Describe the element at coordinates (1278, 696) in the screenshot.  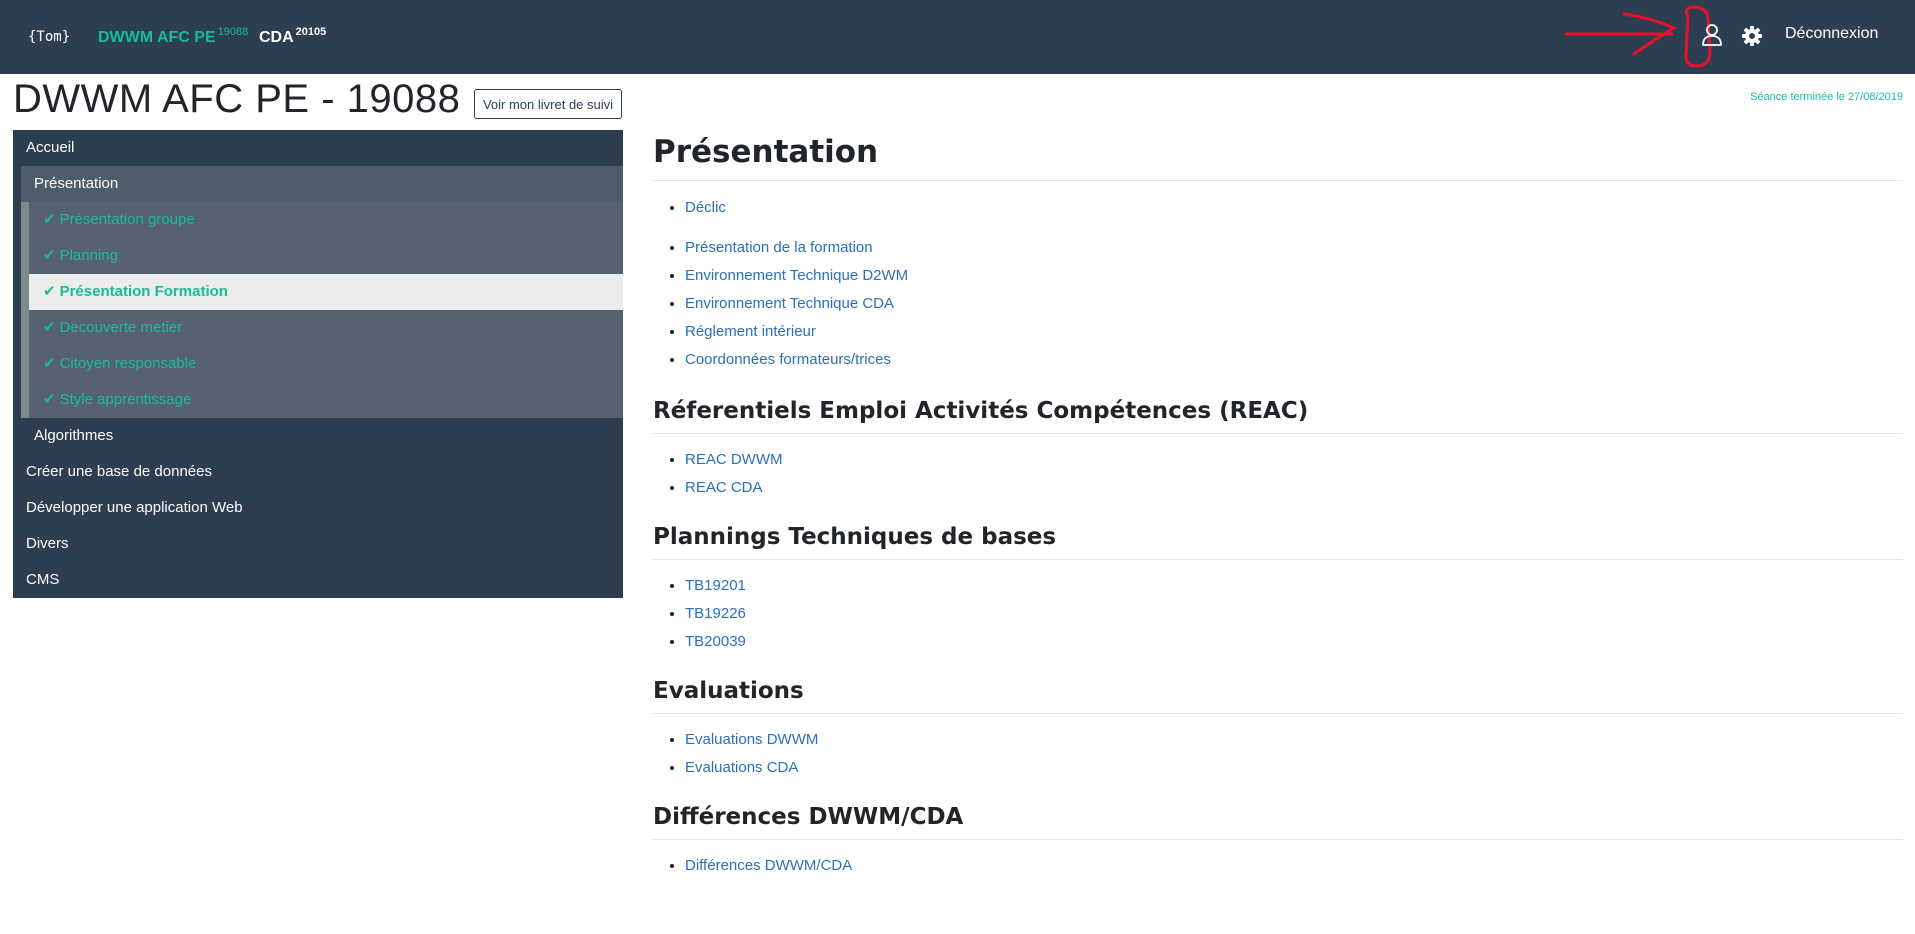
I see `section-title-evaluations: Evaluations` at that location.